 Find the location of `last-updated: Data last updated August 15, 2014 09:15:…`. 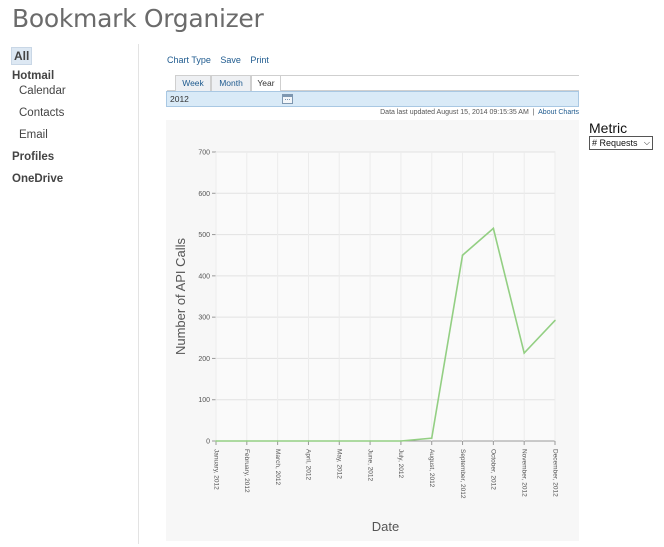

last-updated: Data last updated August 15, 2014 09:15:… is located at coordinates (479, 112).